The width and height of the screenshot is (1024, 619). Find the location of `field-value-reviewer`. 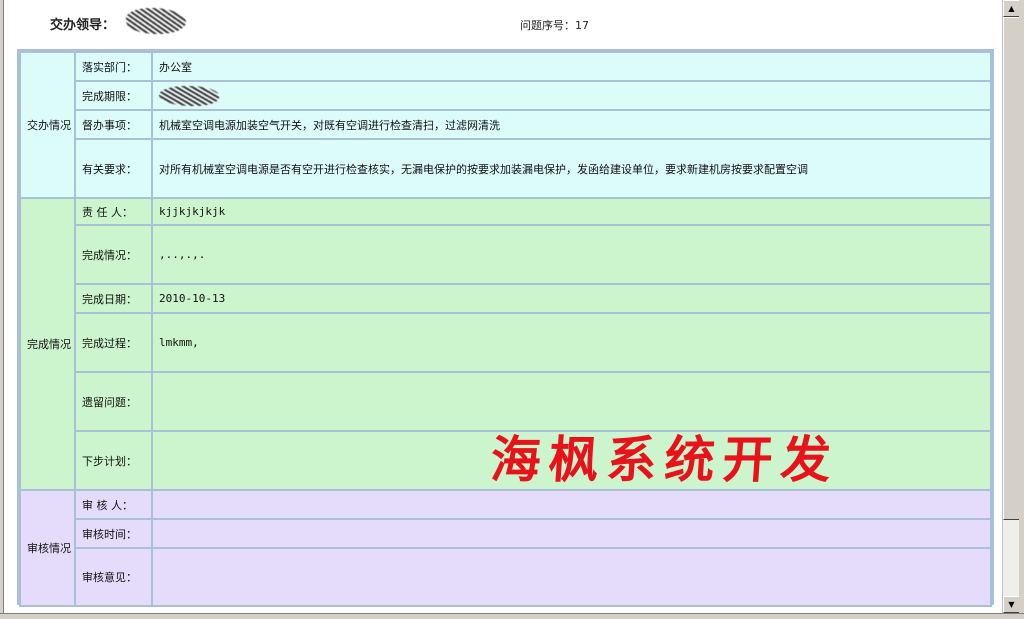

field-value-reviewer is located at coordinates (571, 504).